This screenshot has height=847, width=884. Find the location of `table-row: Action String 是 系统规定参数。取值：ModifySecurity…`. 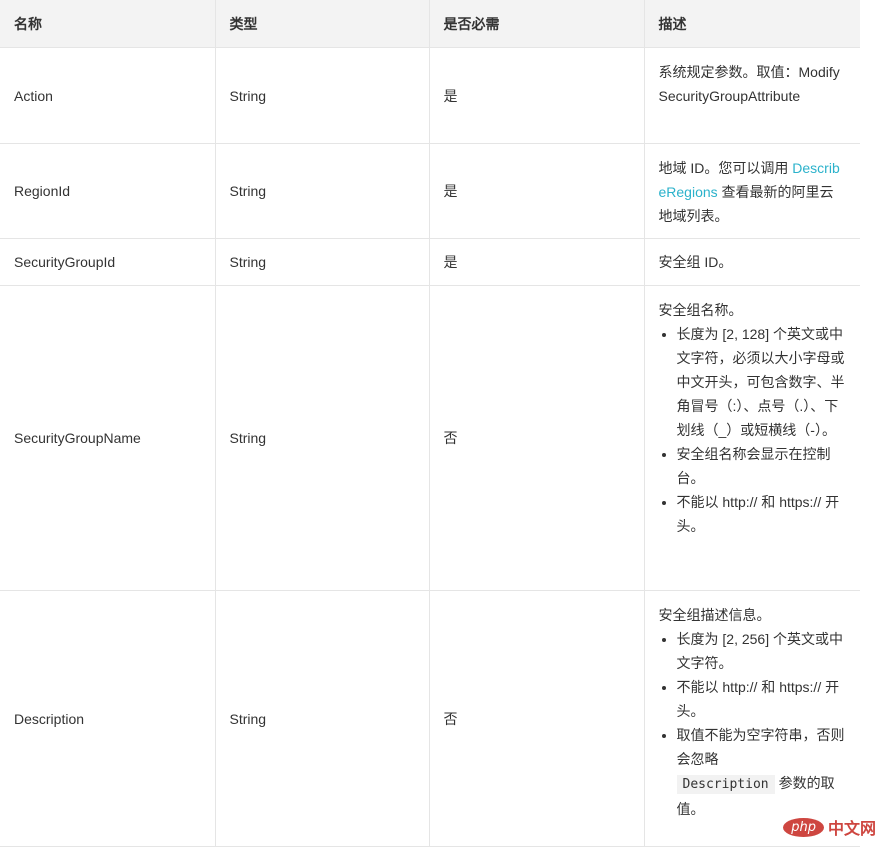

table-row: Action String 是 系统规定参数。取值：ModifySecurity… is located at coordinates (430, 95).